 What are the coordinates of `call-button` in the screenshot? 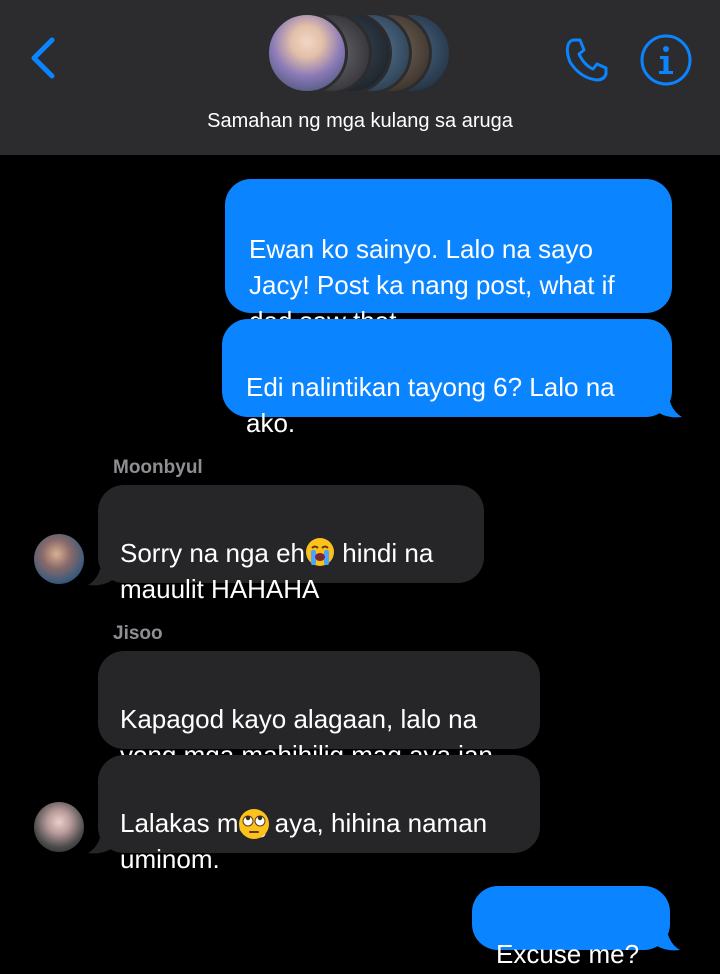 It's located at (586, 60).